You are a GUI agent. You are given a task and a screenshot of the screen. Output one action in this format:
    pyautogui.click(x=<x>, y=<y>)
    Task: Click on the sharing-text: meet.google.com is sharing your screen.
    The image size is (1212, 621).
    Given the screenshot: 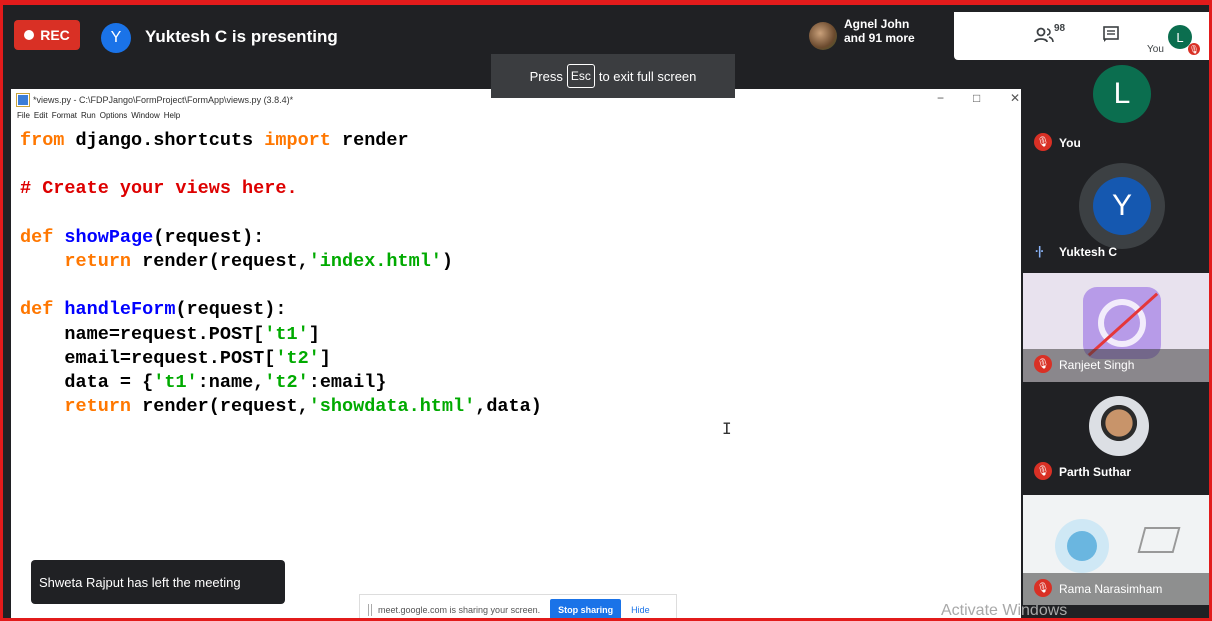 What is the action you would take?
    pyautogui.click(x=459, y=610)
    